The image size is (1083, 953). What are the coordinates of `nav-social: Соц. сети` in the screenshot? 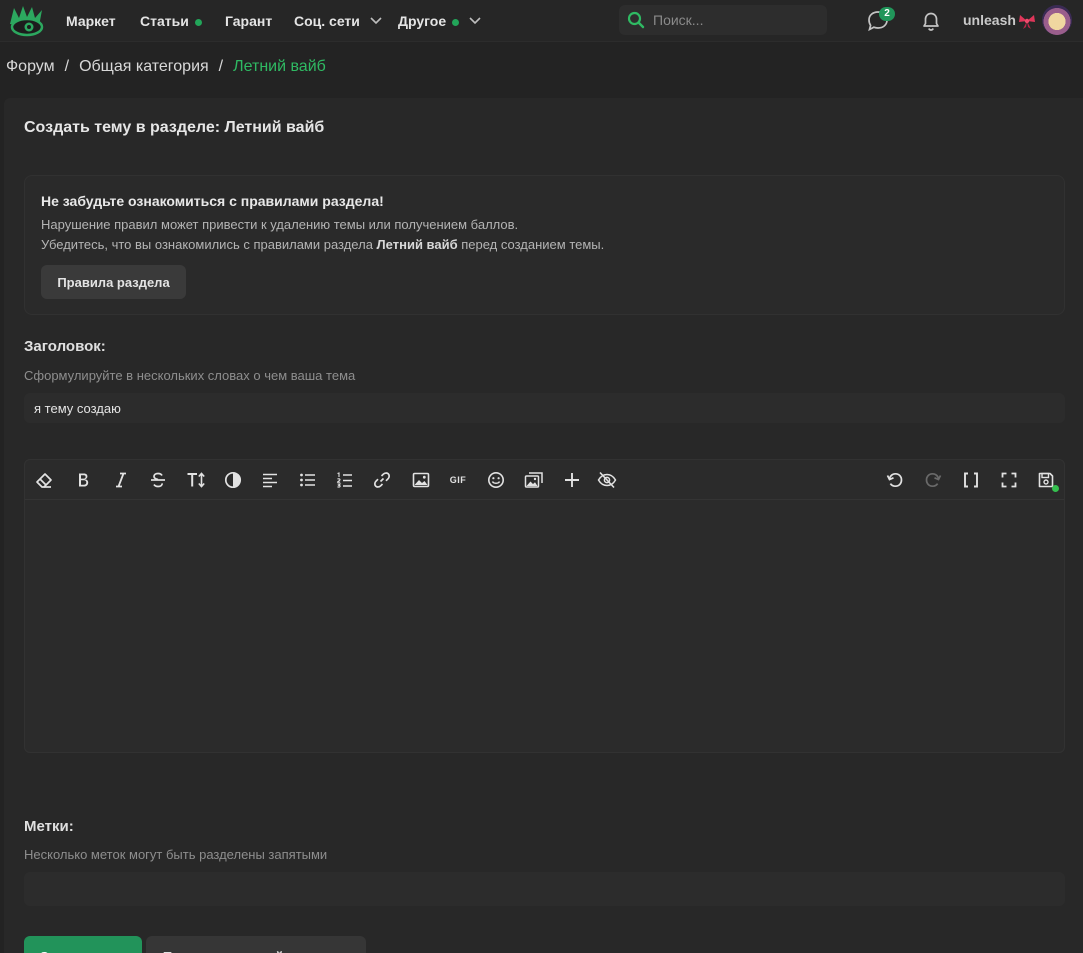 It's located at (338, 21).